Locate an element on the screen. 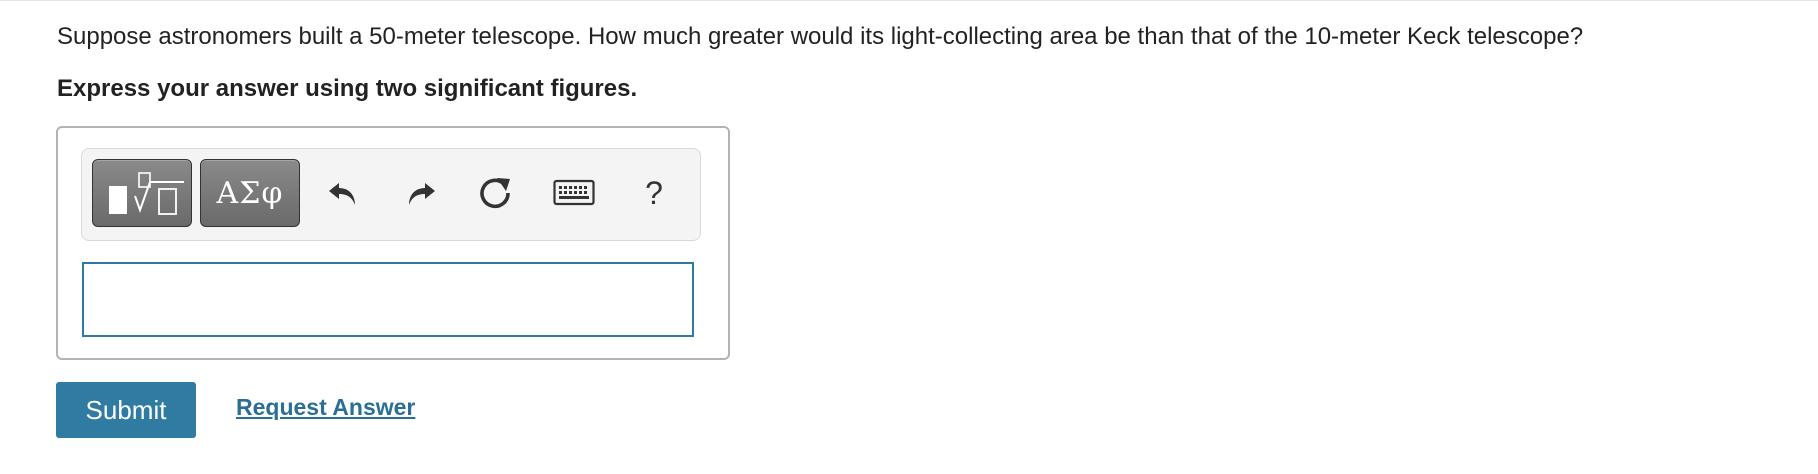  undo-button is located at coordinates (344, 193).